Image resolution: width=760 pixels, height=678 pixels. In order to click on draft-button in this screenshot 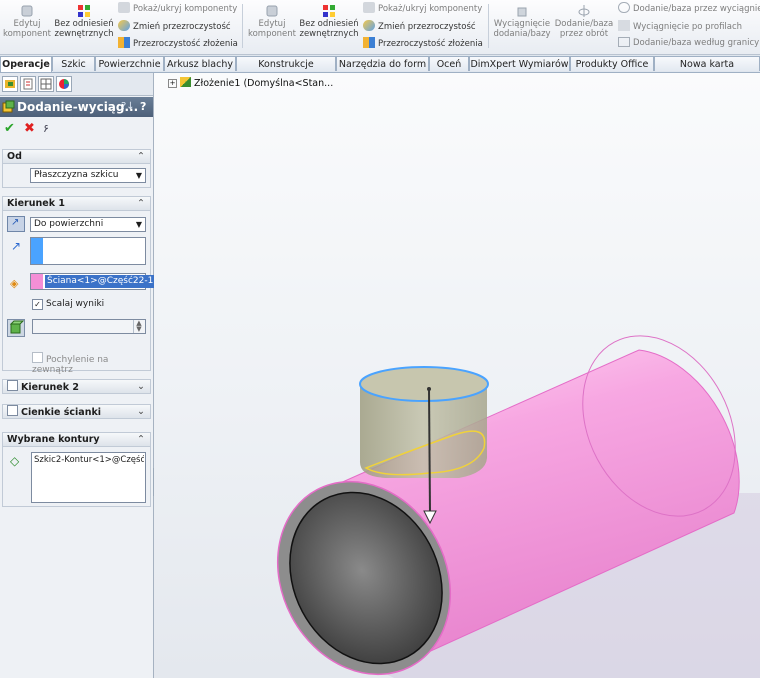, I will do `click(16, 328)`.